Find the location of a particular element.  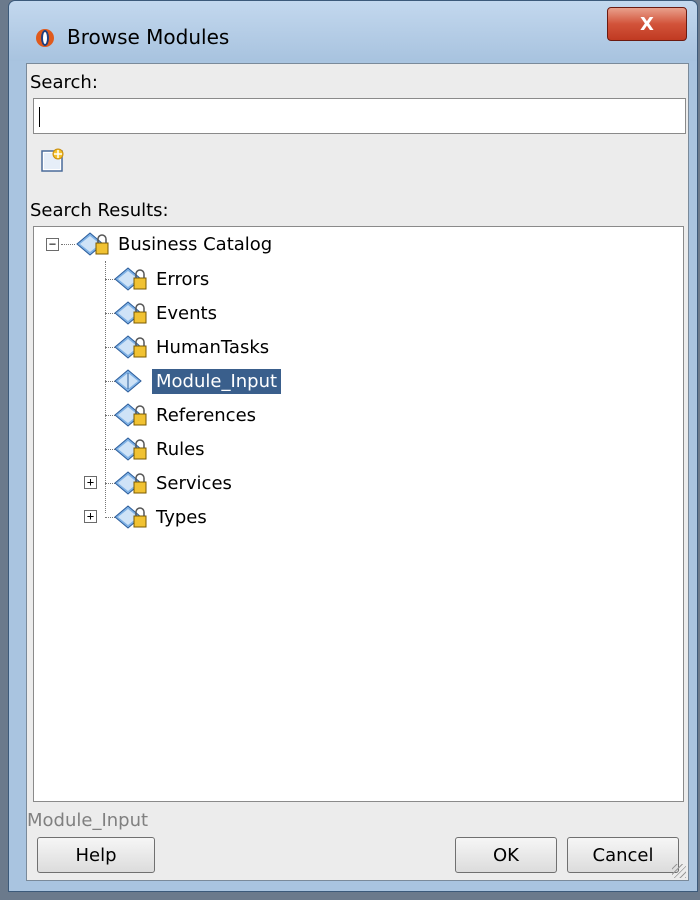

dialog-title: Browse Modules is located at coordinates (148, 37).